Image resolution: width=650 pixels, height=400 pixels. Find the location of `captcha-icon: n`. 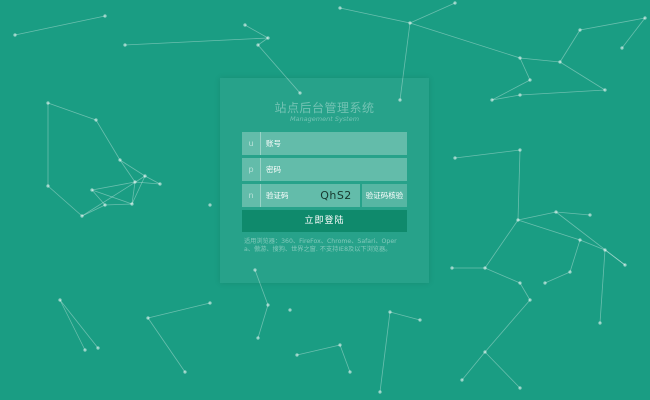

captcha-icon: n is located at coordinates (251, 195).